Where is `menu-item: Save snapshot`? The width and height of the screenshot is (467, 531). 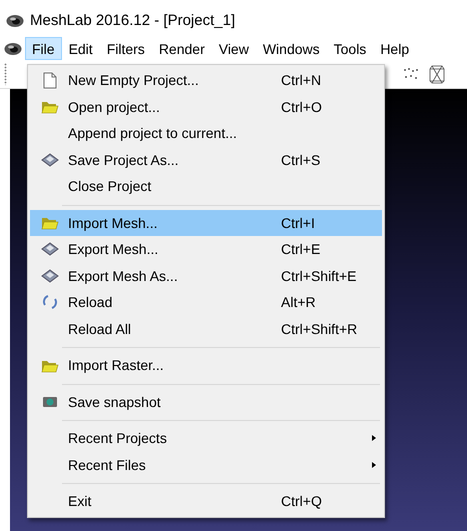 menu-item: Save snapshot is located at coordinates (206, 401).